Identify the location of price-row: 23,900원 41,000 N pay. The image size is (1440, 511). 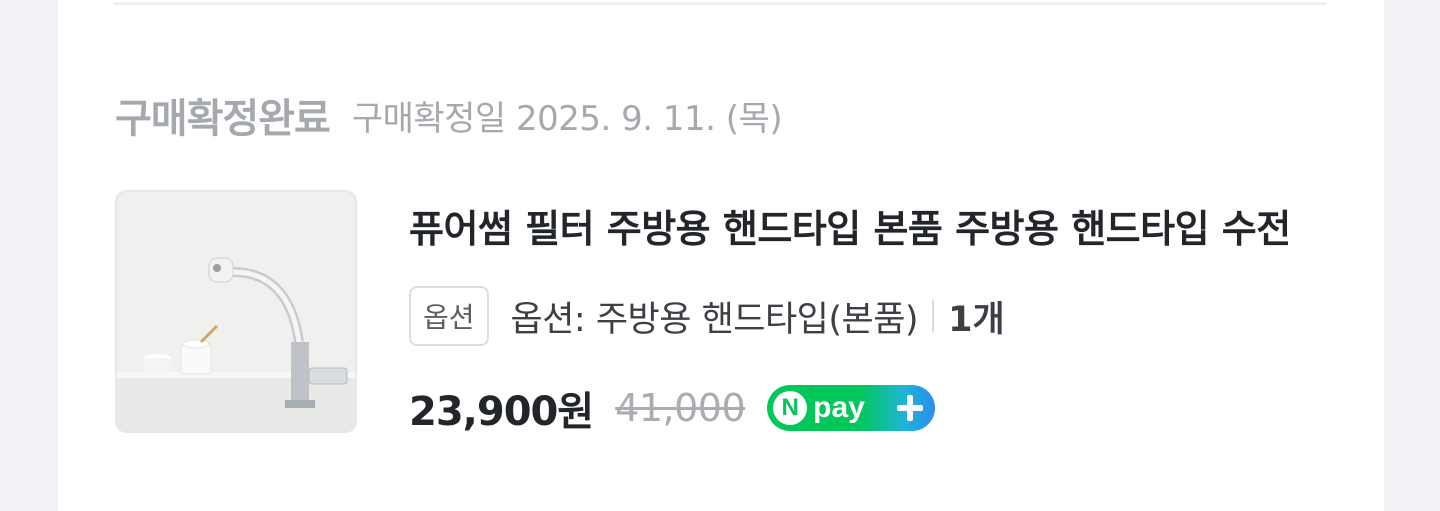
(672, 408).